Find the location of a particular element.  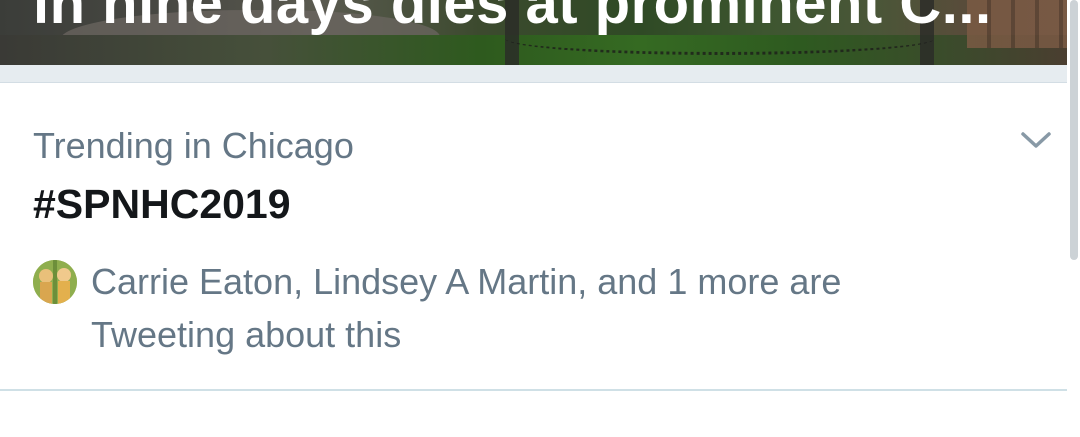

avatar is located at coordinates (55, 282).